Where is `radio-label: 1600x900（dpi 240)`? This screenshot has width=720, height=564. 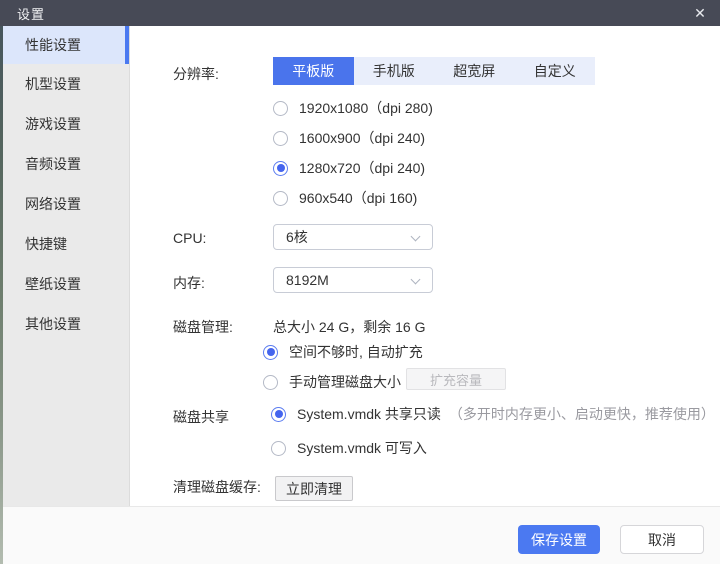 radio-label: 1600x900（dpi 240) is located at coordinates (362, 138).